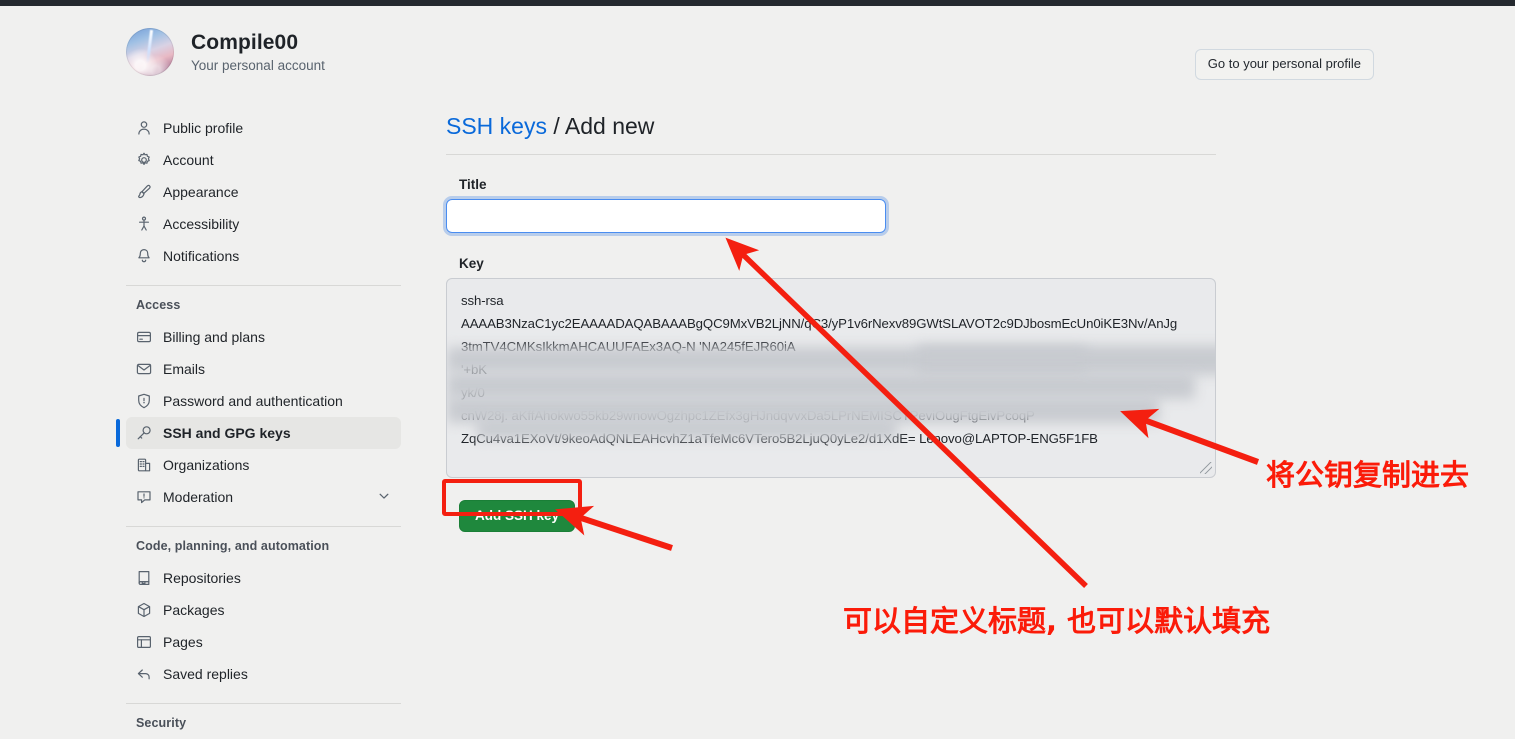  Describe the element at coordinates (144, 369) in the screenshot. I see `mail-icon` at that location.